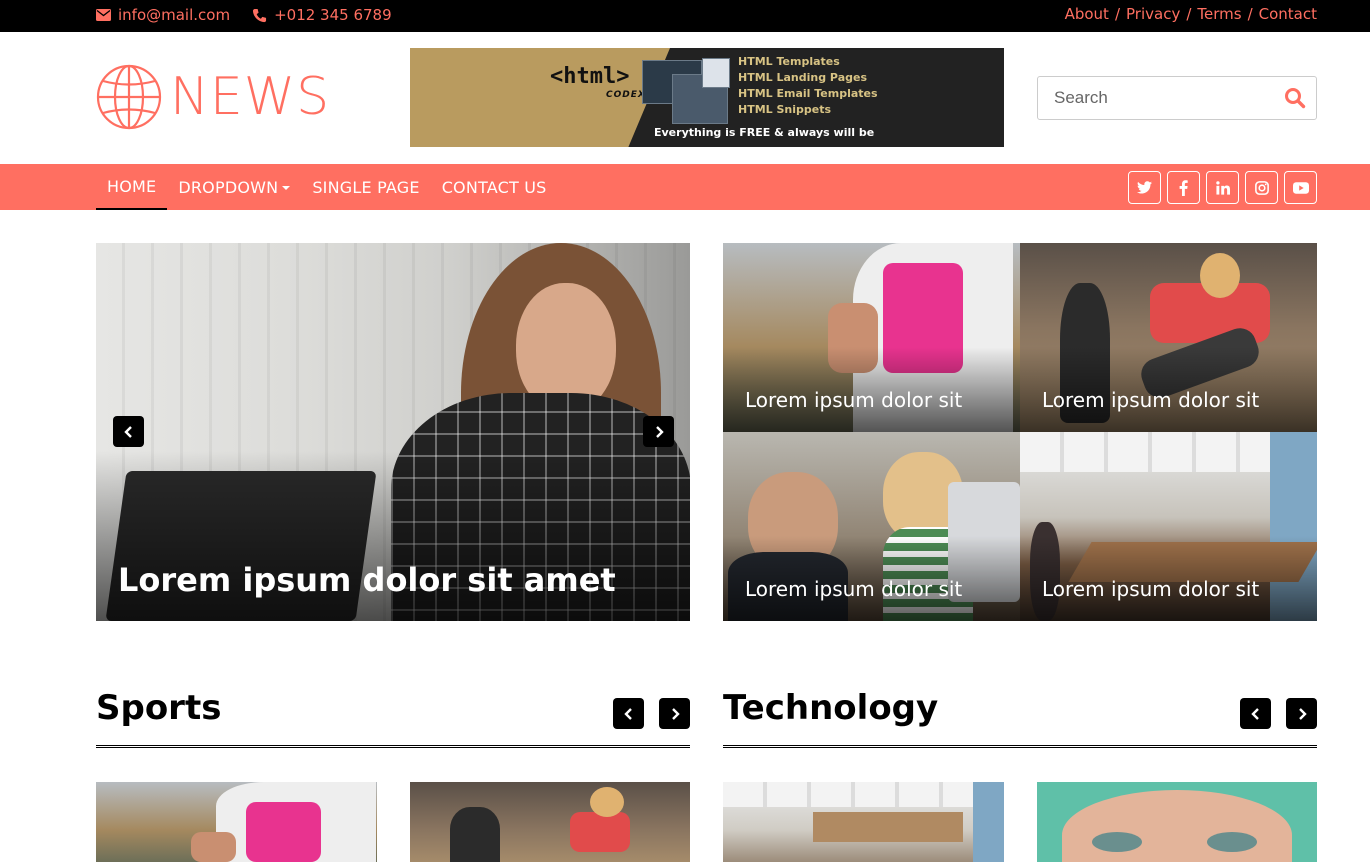  I want to click on technology-prev-button, so click(1255, 713).